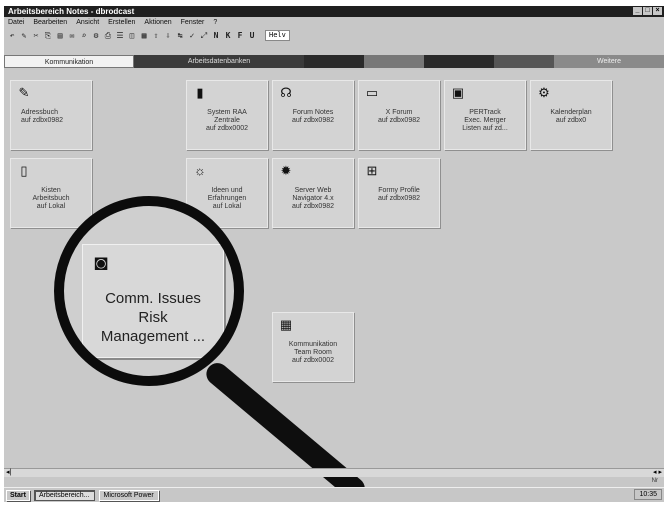 The image size is (666, 507). I want to click on menu-help: ?, so click(215, 23).